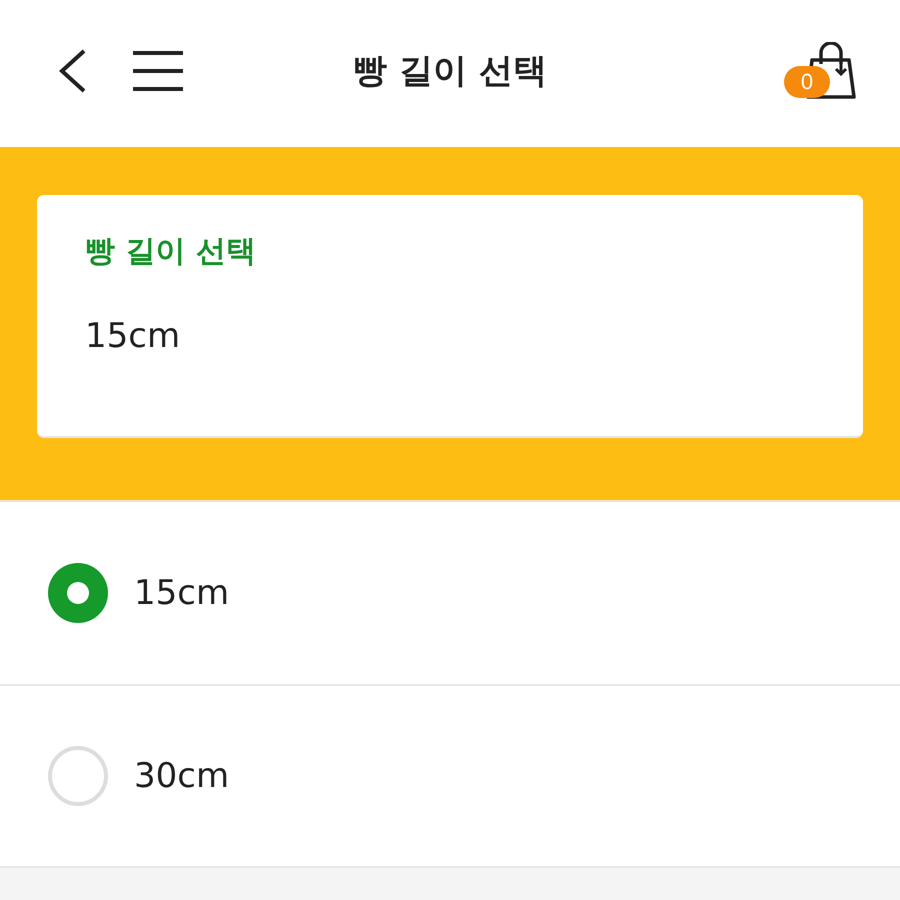  What do you see at coordinates (450, 71) in the screenshot?
I see `page-title: 빵 길이 선택` at bounding box center [450, 71].